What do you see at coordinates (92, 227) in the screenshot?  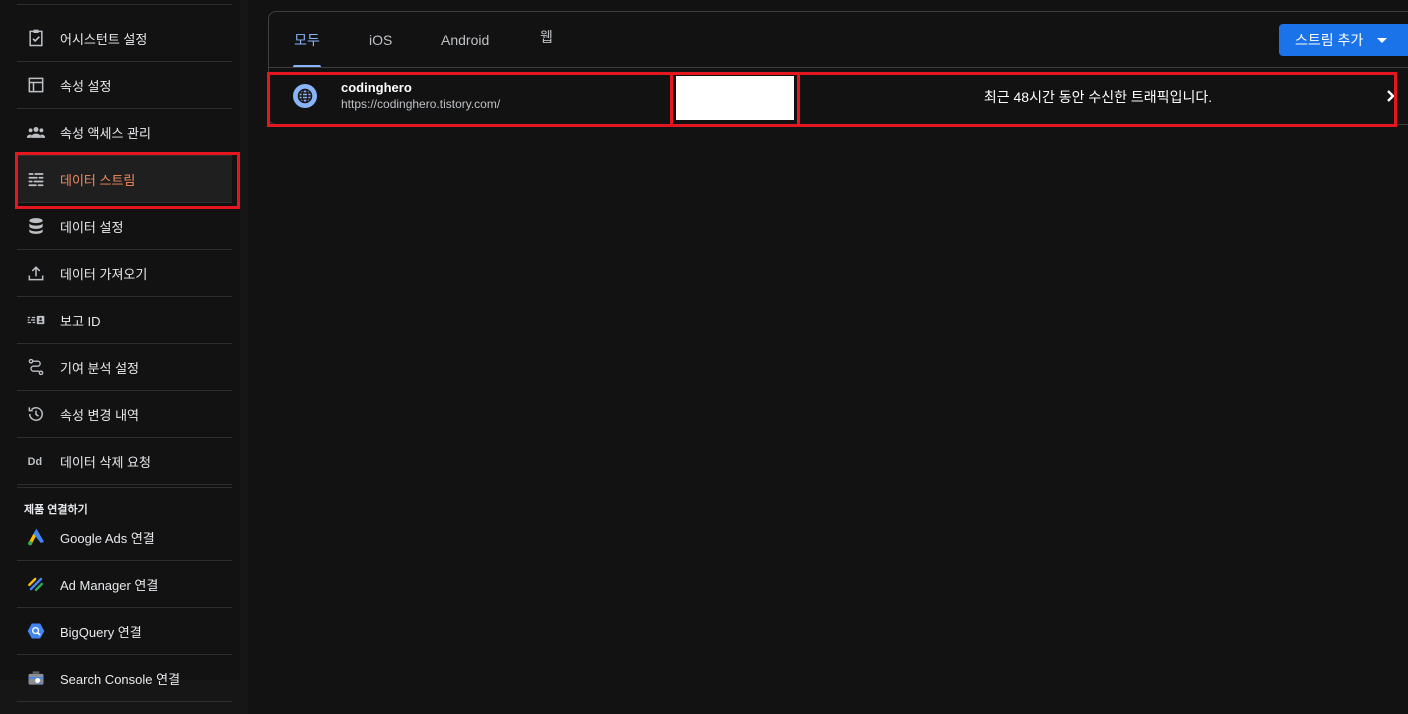 I see `sidebar-item-label: 데이터 설정` at bounding box center [92, 227].